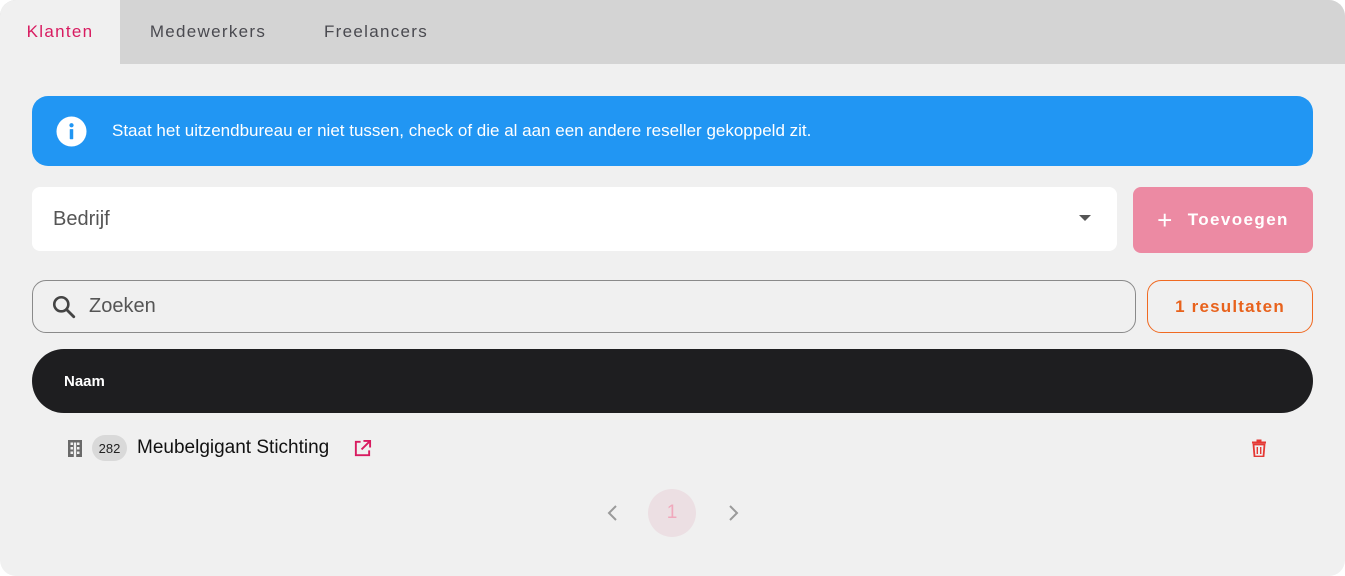 The image size is (1345, 576). I want to click on add-button: + Toevoegen, so click(1223, 220).